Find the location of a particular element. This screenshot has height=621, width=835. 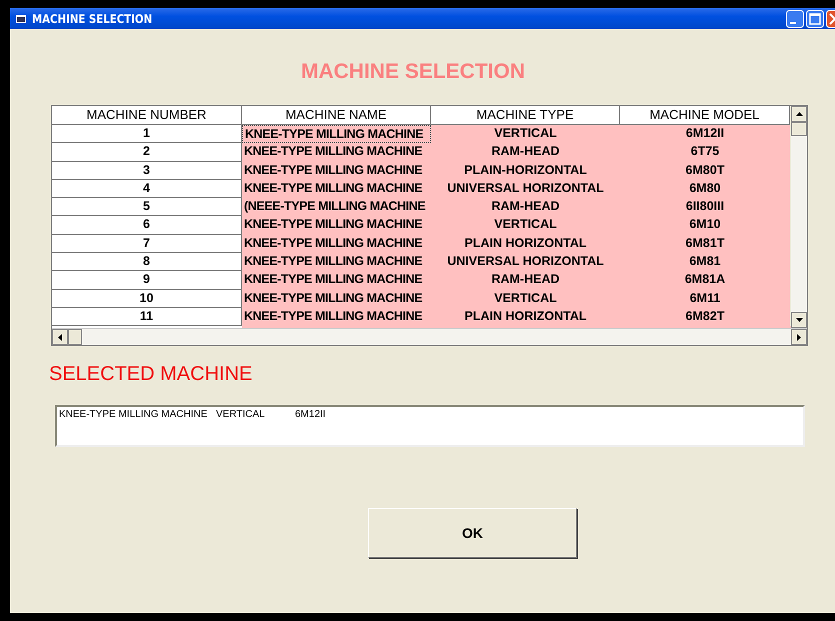

table-cell: 4 is located at coordinates (147, 189).